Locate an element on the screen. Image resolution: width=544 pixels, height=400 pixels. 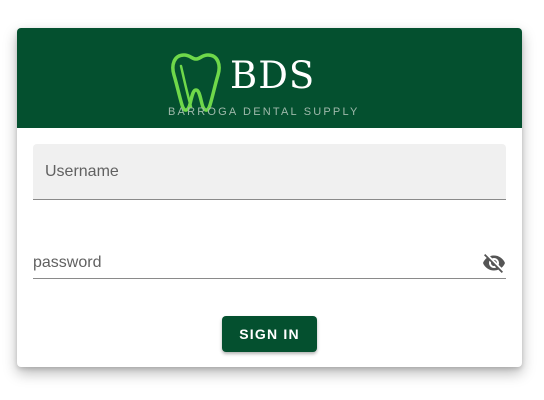
brand-name: BDS is located at coordinates (273, 75).